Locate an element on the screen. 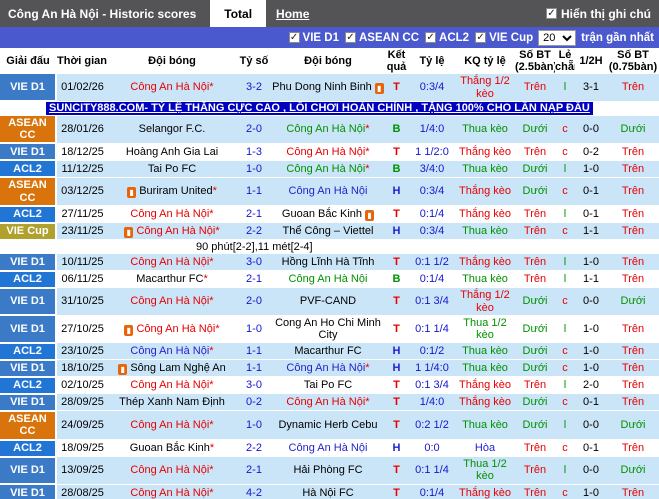 The height and width of the screenshot is (499, 659). half-score-cell: 1-1 is located at coordinates (591, 231).